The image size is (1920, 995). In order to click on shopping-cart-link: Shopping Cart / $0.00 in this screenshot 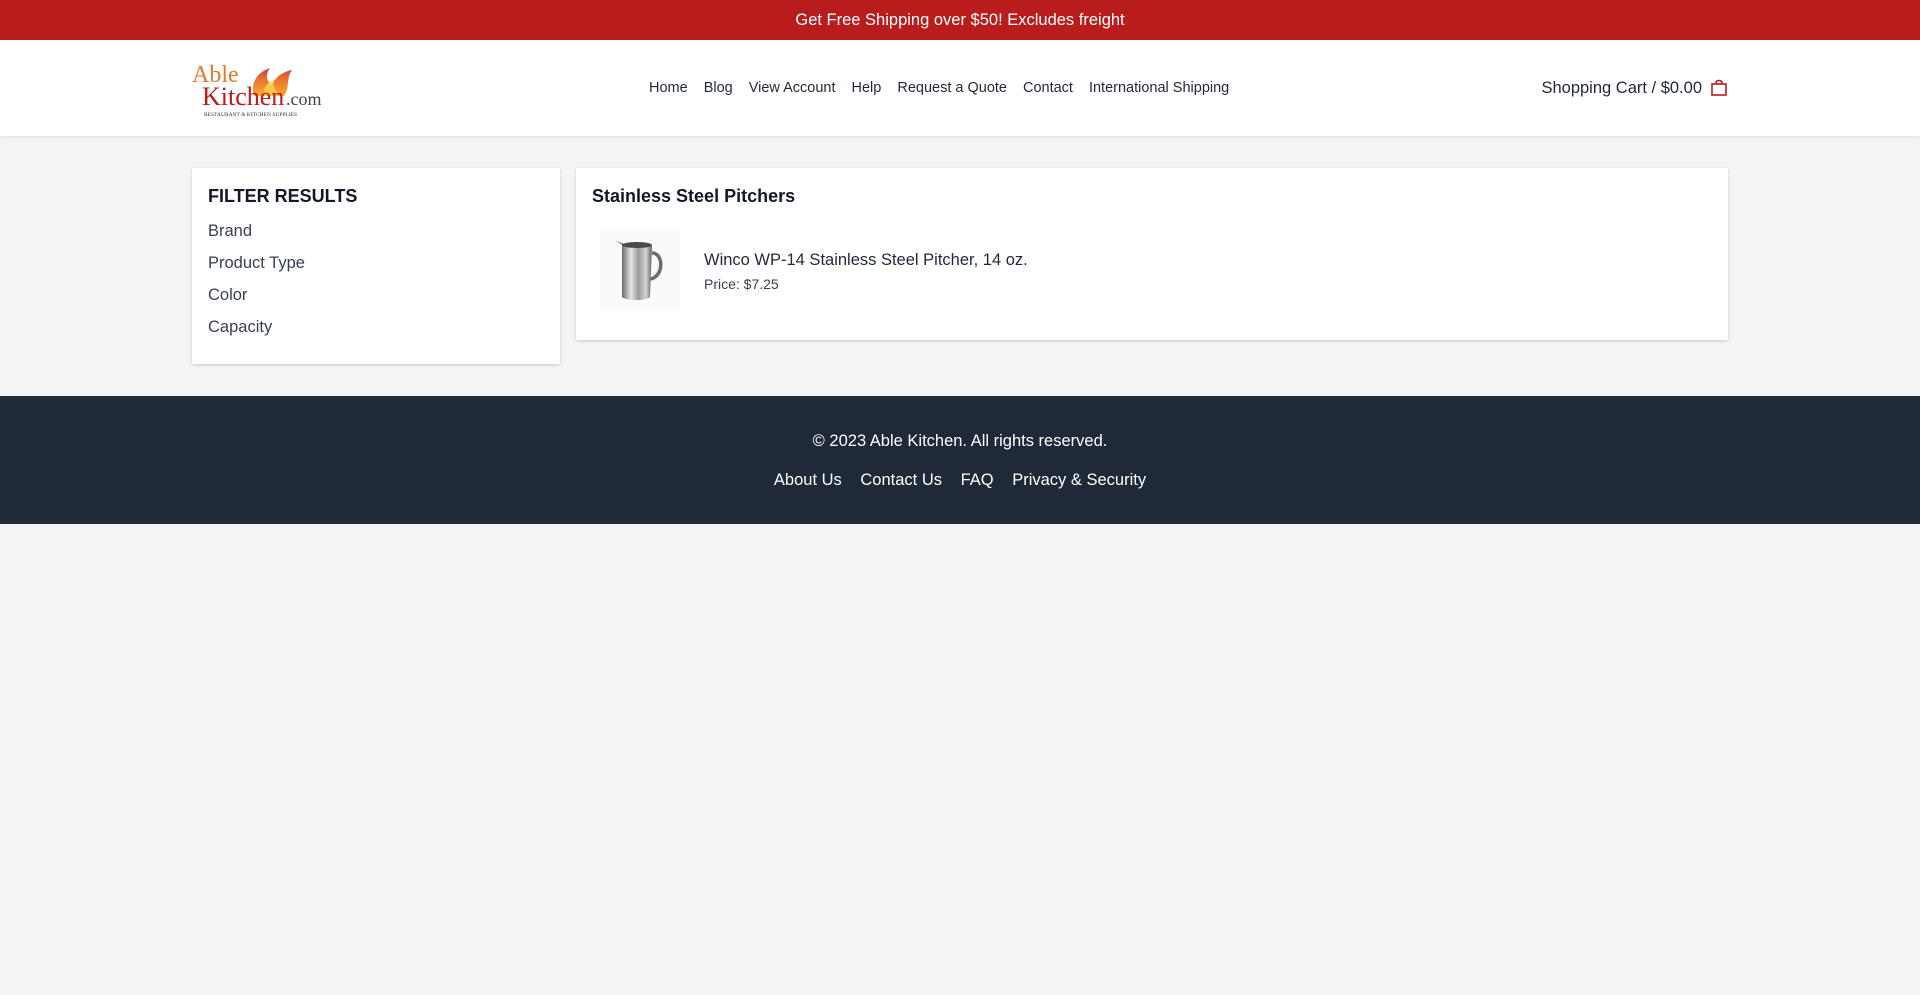, I will do `click(1634, 88)`.